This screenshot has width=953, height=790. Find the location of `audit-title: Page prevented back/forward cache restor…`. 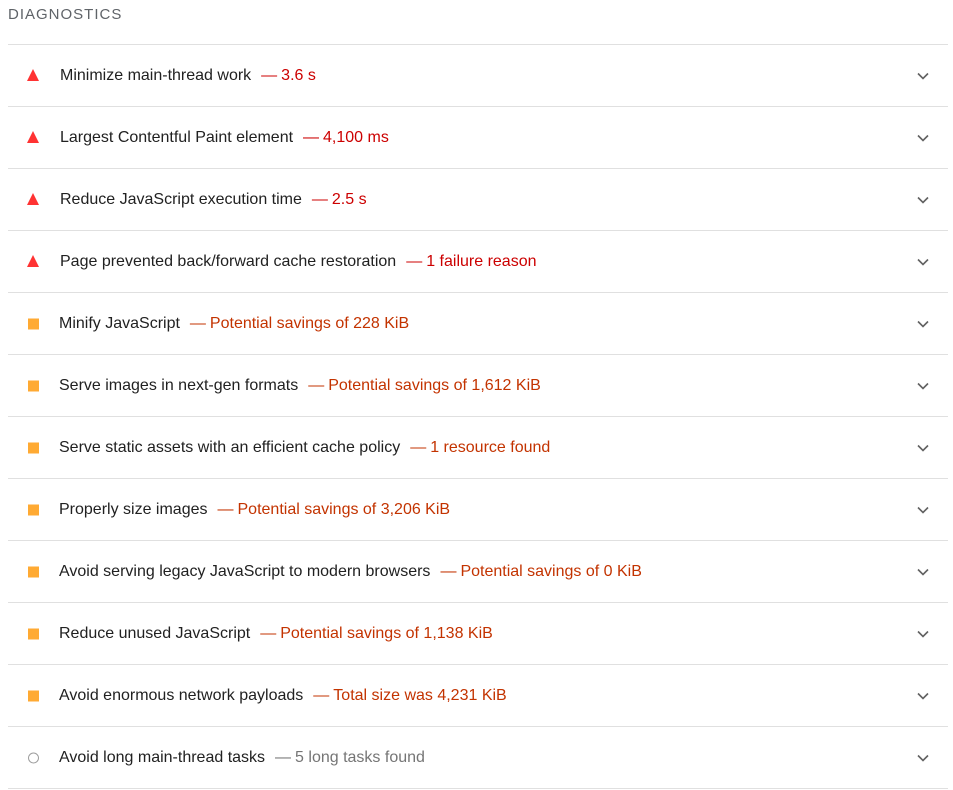

audit-title: Page prevented back/forward cache restor… is located at coordinates (228, 261).